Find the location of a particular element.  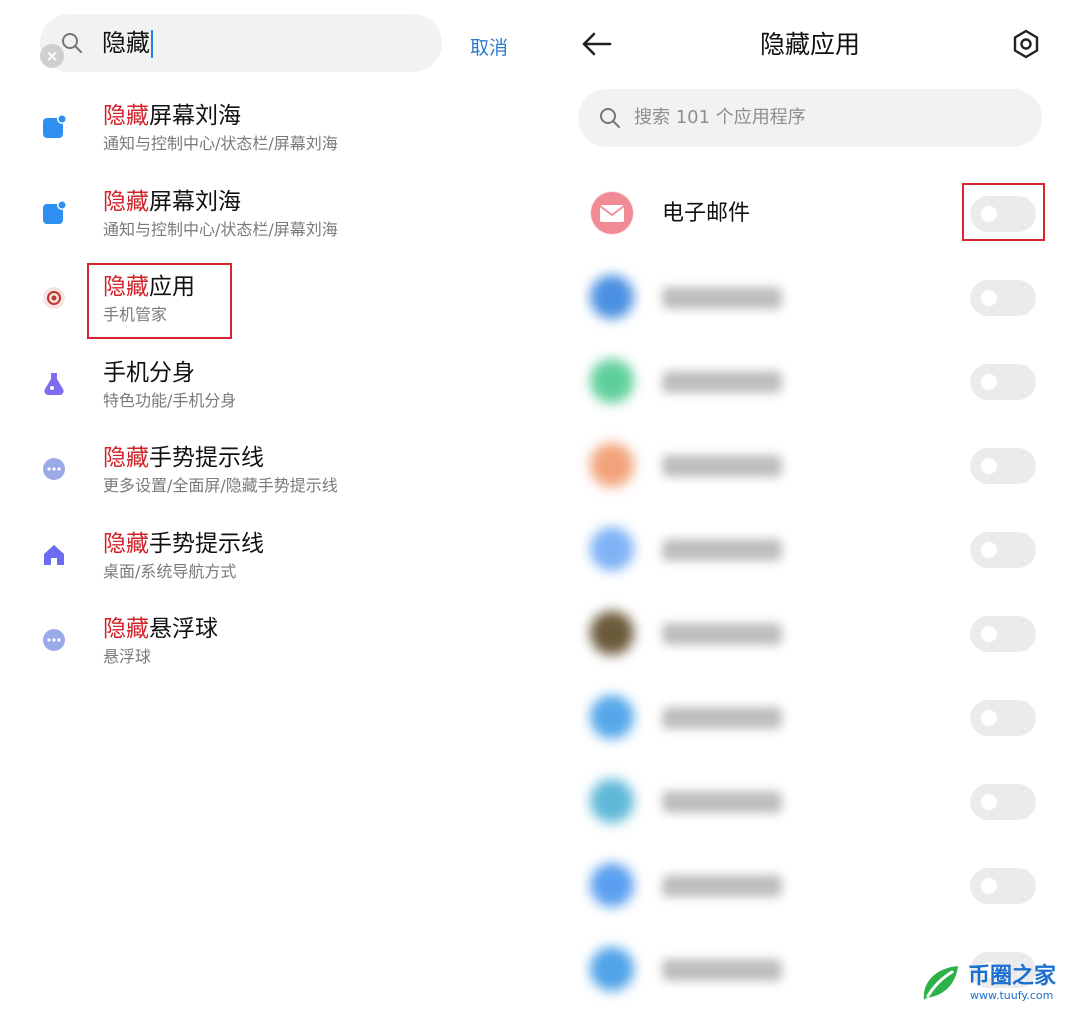

search-icon is located at coordinates (610, 120).